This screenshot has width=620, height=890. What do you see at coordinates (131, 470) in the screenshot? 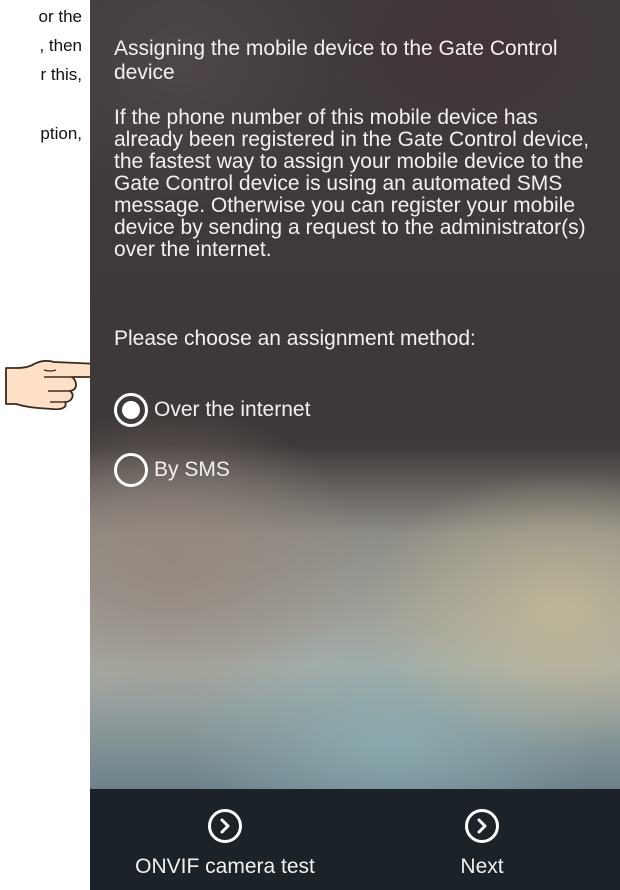
I see `radio-unselected-icon` at bounding box center [131, 470].